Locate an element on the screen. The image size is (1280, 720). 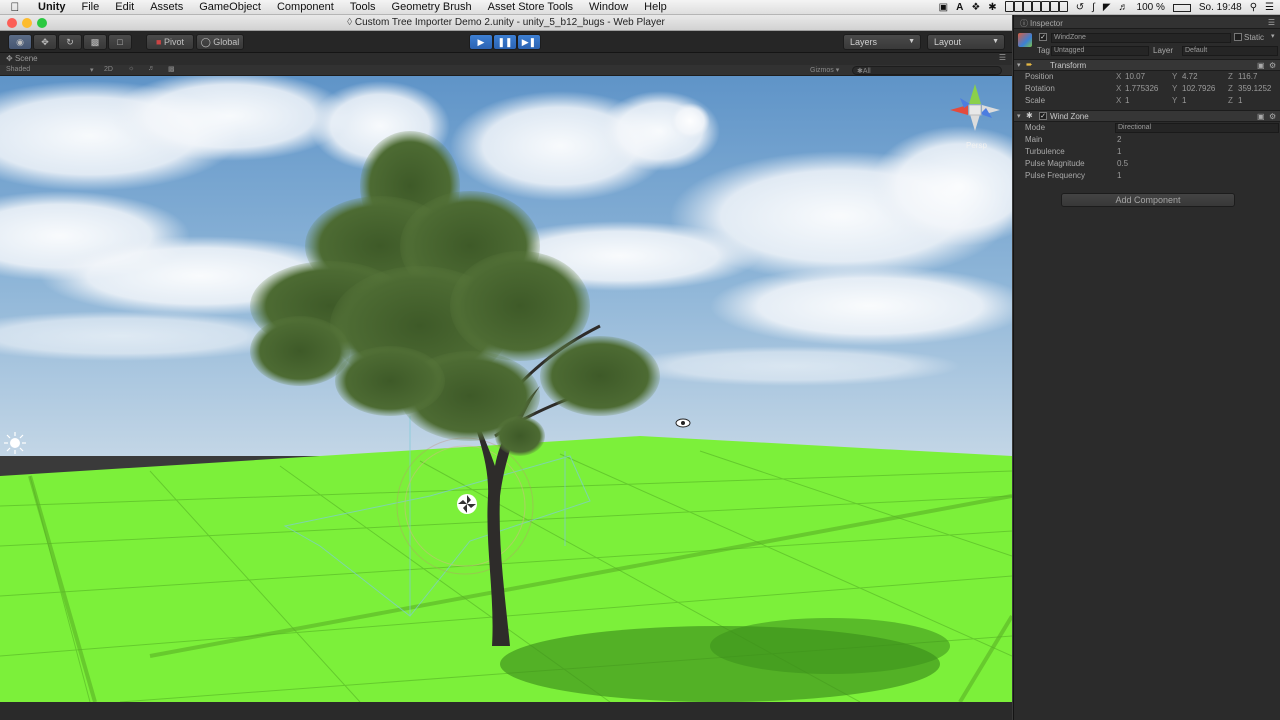
dropbox-icon: ❖ is located at coordinates (975, 7).